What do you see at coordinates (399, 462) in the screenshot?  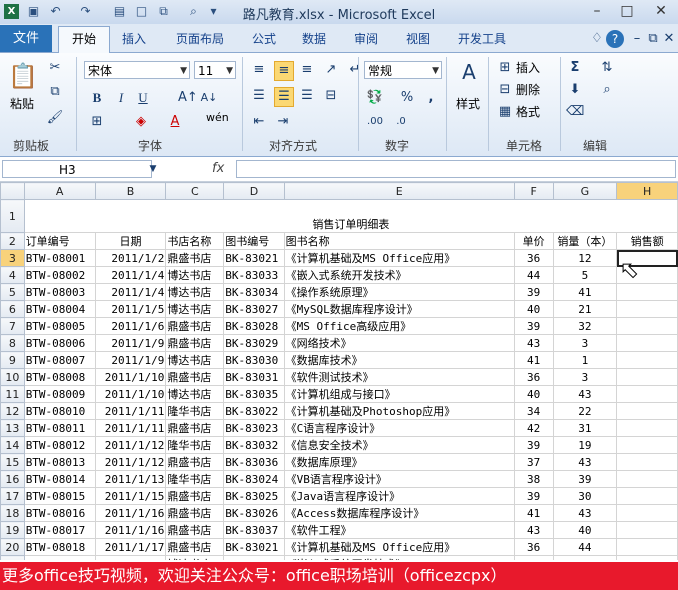 I see `table-cell: 《数据库原理》` at bounding box center [399, 462].